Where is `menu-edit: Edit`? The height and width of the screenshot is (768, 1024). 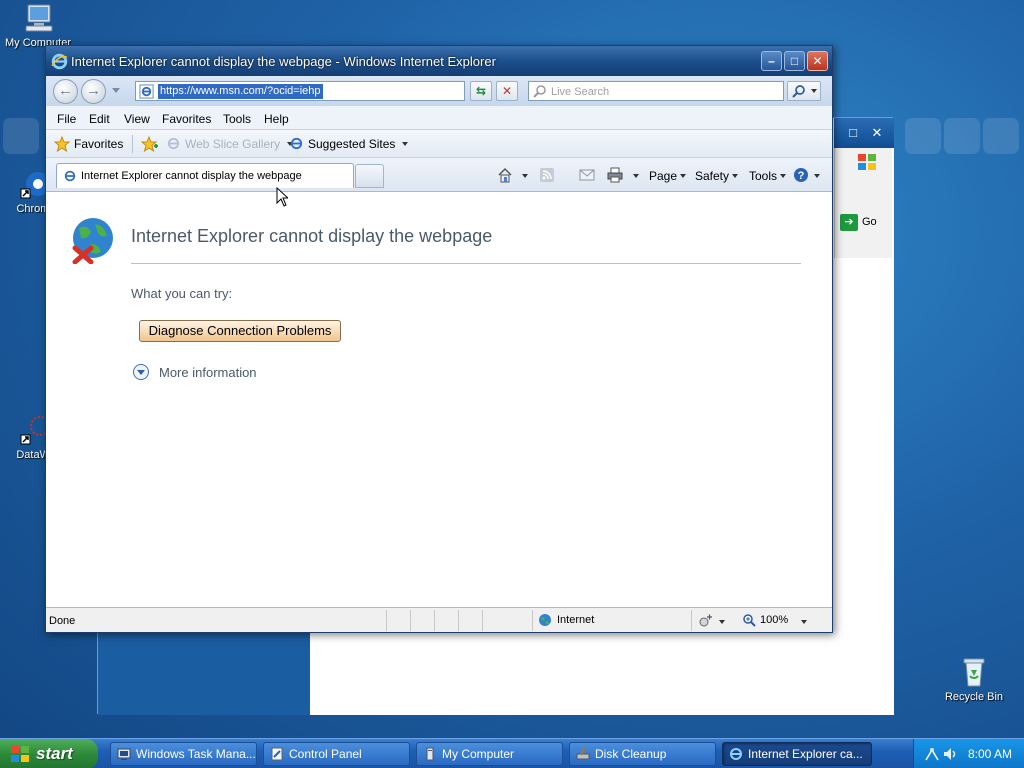
menu-edit: Edit is located at coordinates (99, 119).